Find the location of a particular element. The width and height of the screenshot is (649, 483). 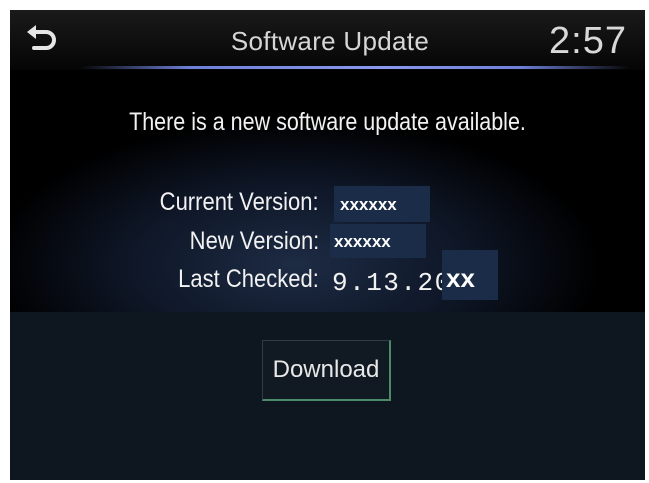

header-divider is located at coordinates (355, 67).